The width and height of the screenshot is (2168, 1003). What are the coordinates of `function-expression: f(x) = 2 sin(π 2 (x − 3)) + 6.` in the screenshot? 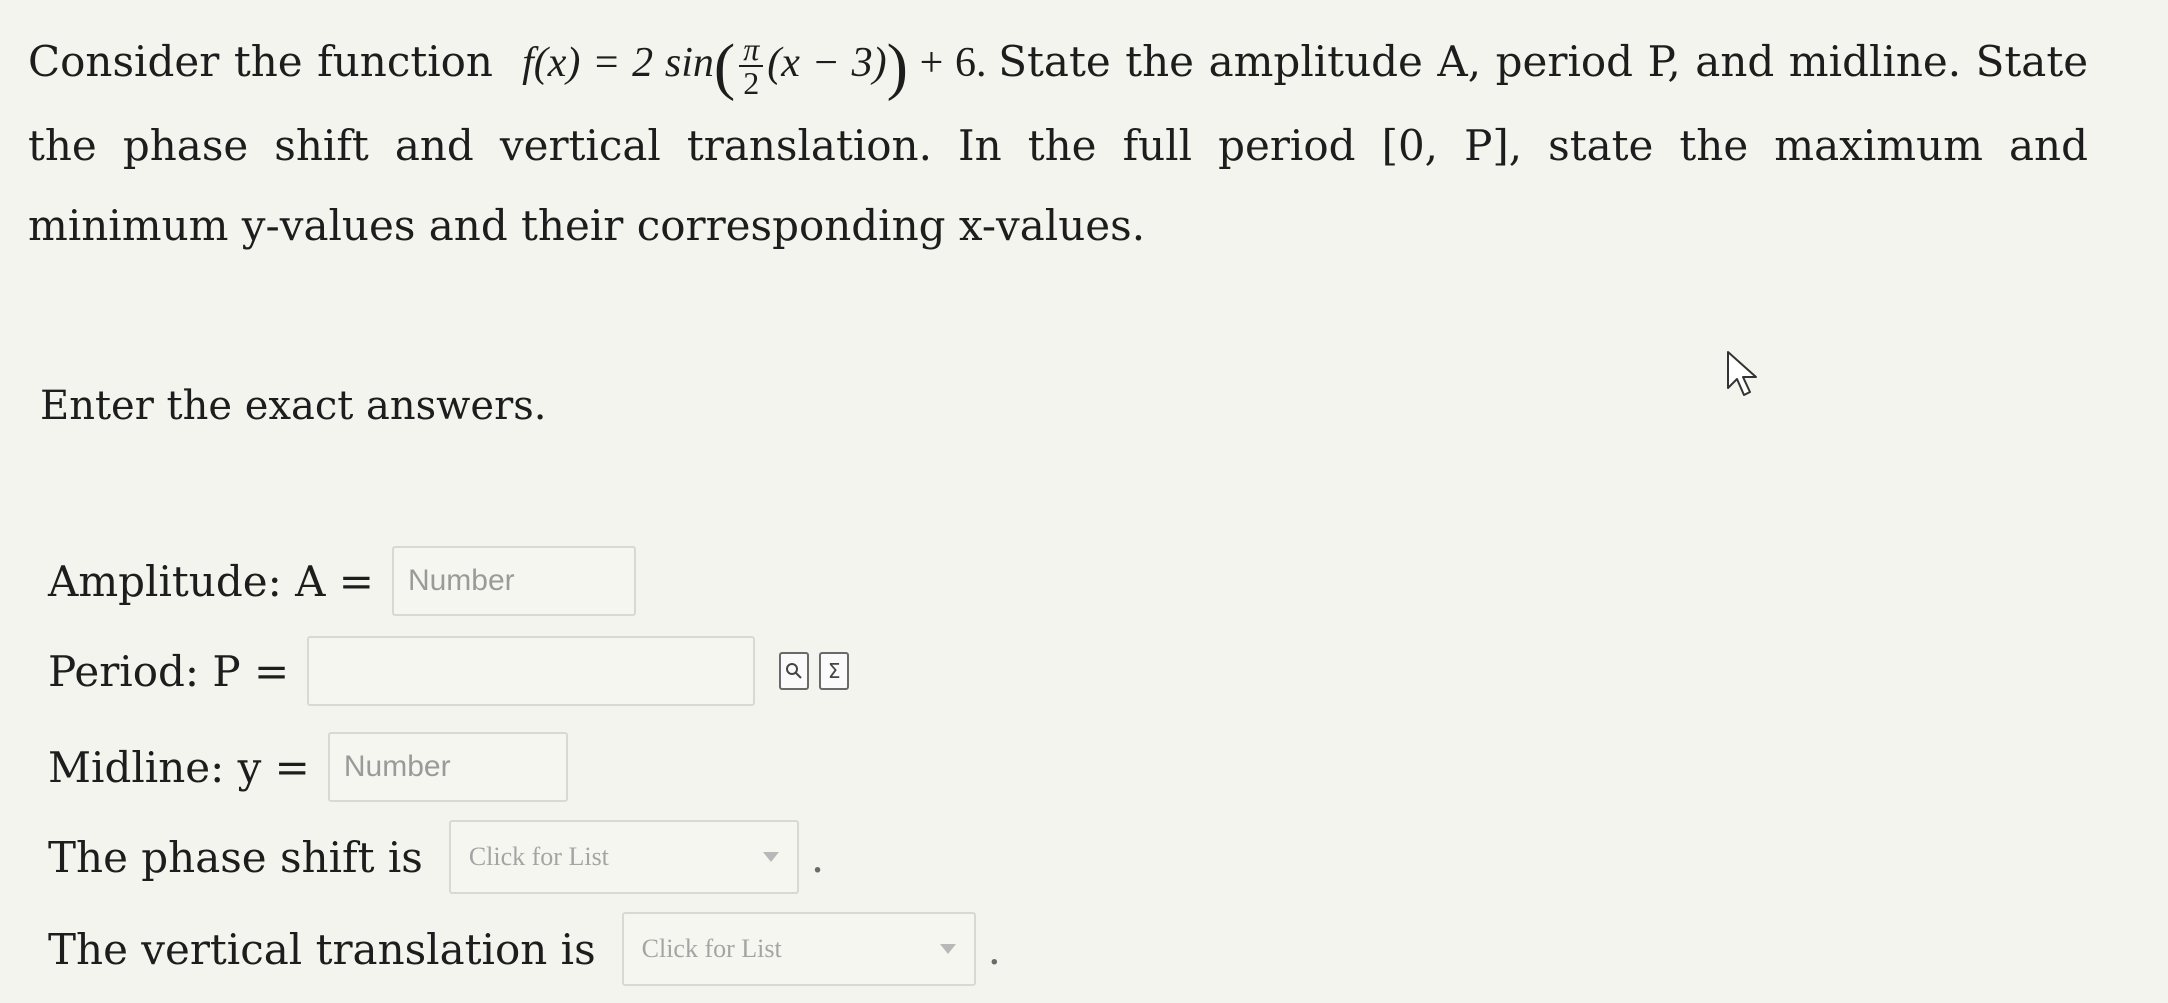 It's located at (754, 66).